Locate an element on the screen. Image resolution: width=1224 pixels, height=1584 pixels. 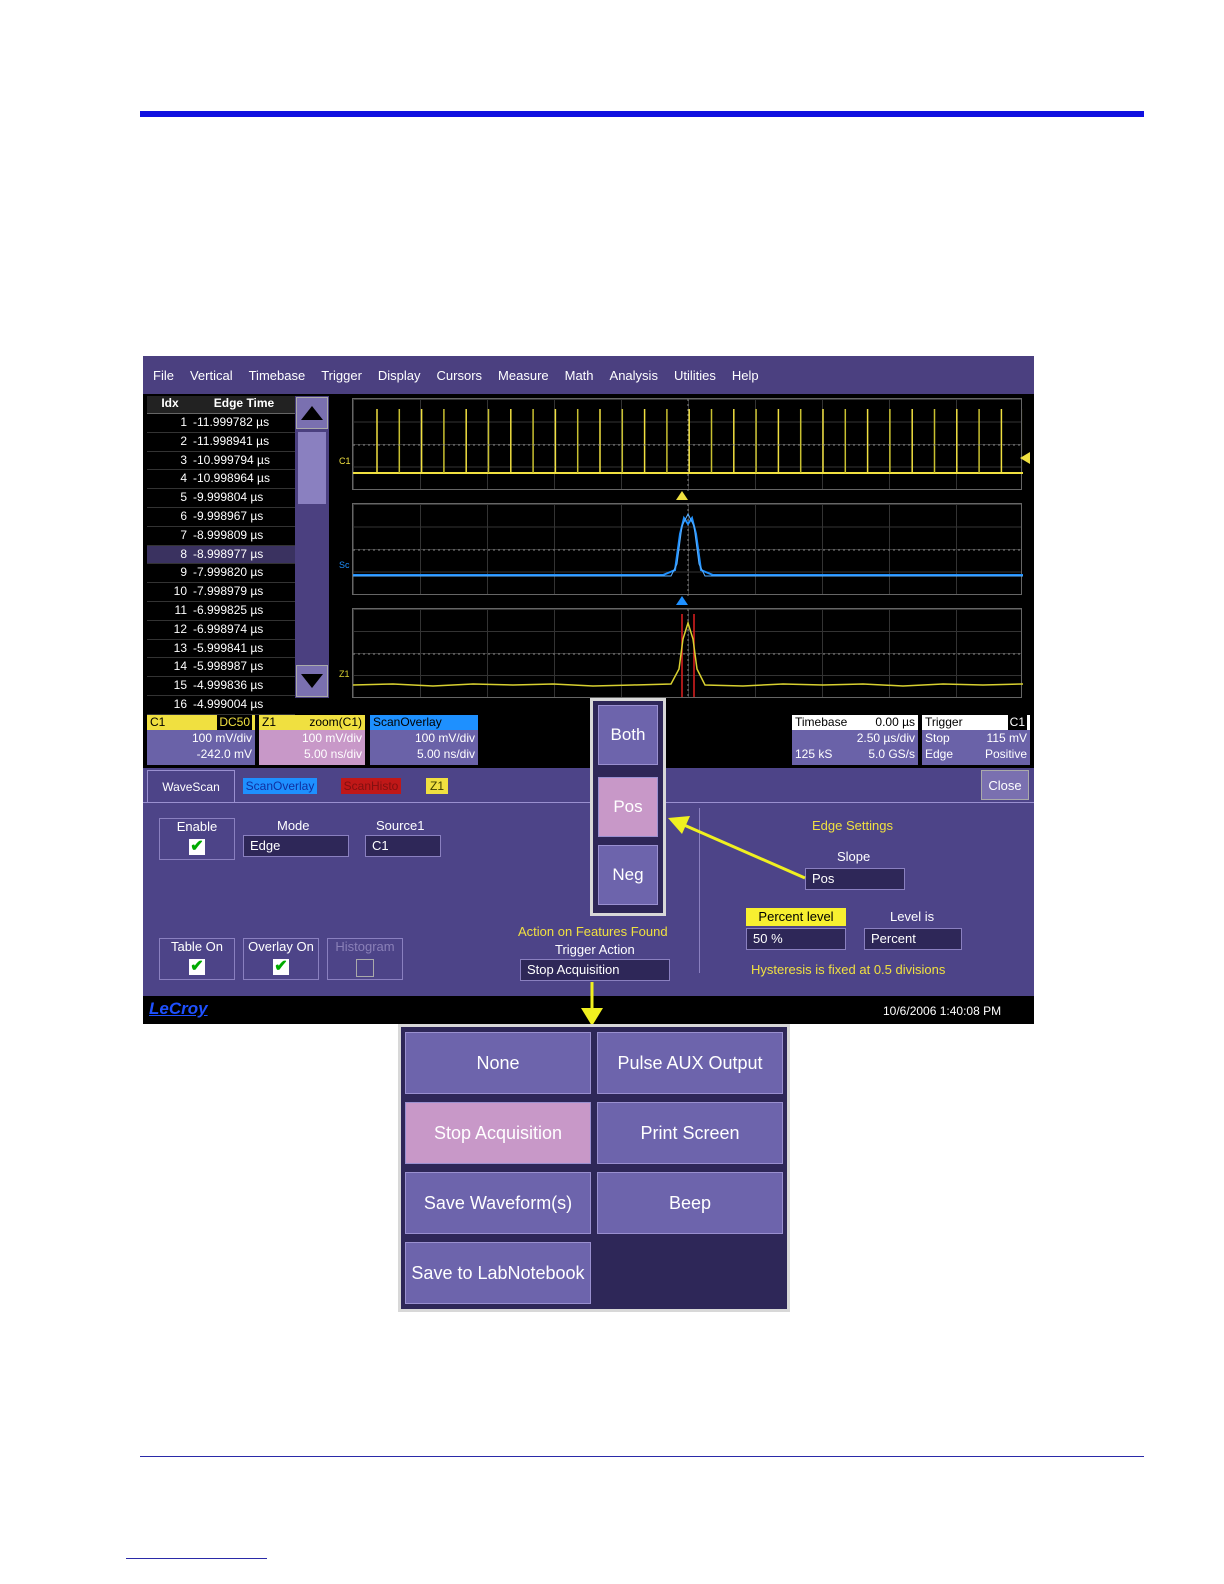
z1-vdiv: 100 mV/div is located at coordinates (331, 738).